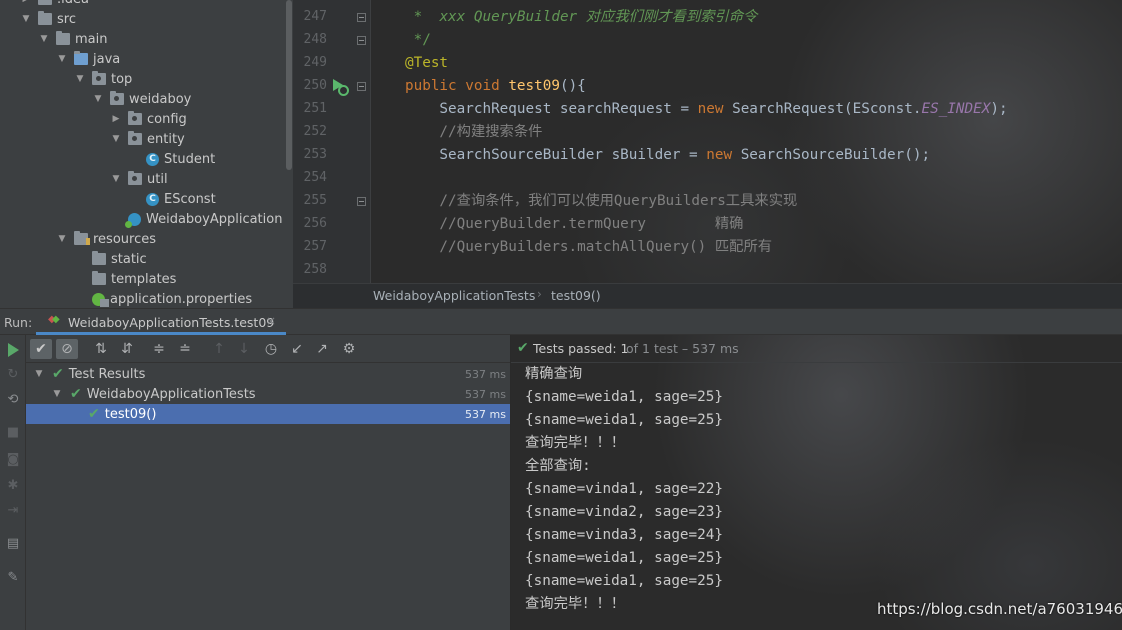 This screenshot has height=630, width=1122. Describe the element at coordinates (146, 298) in the screenshot. I see `tree-item: application.properties` at that location.